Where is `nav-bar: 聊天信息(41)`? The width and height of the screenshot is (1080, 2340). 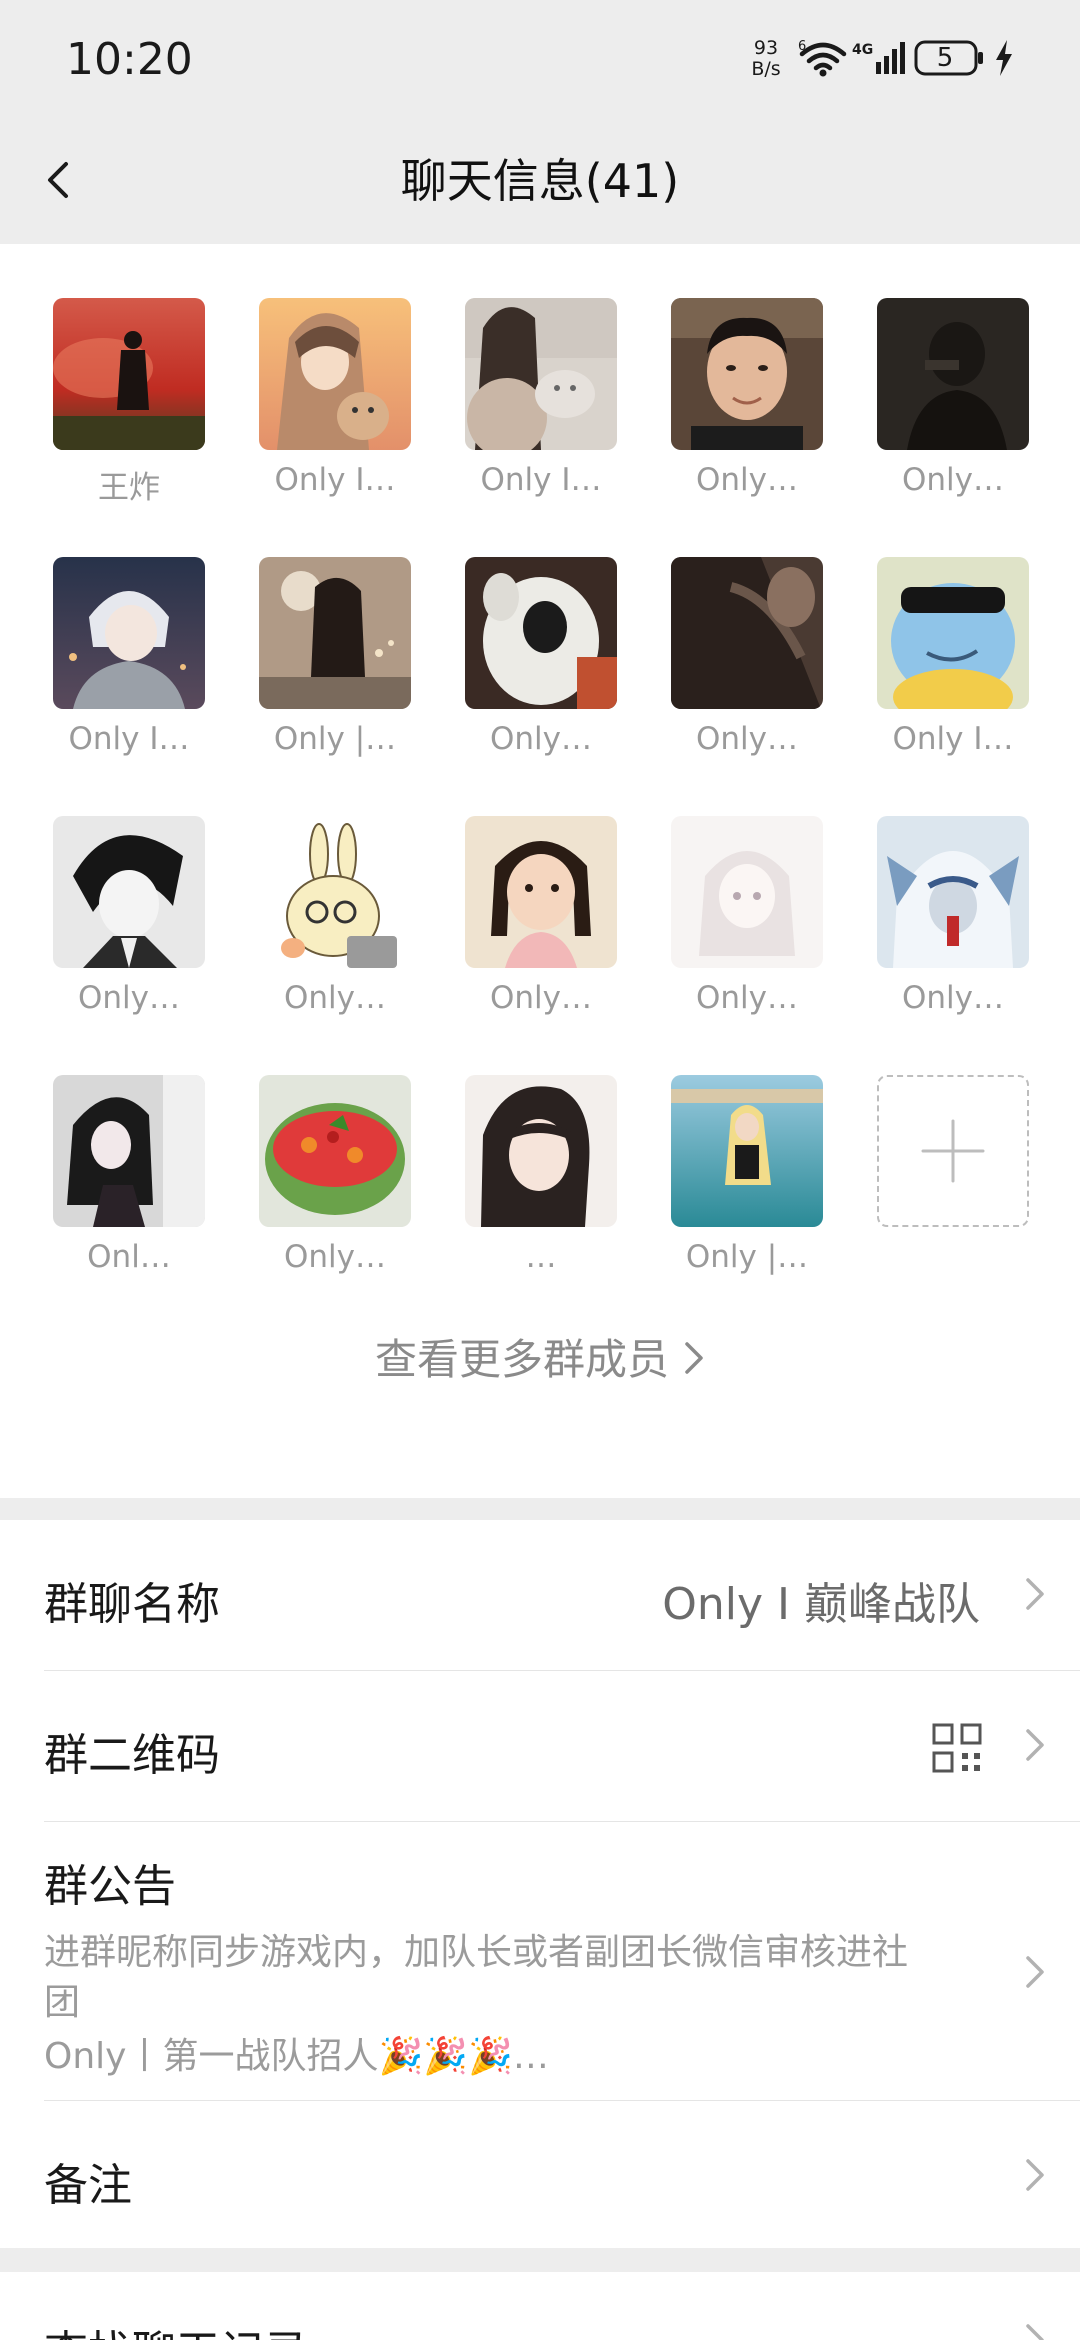
nav-bar: 聊天信息(41) is located at coordinates (540, 182).